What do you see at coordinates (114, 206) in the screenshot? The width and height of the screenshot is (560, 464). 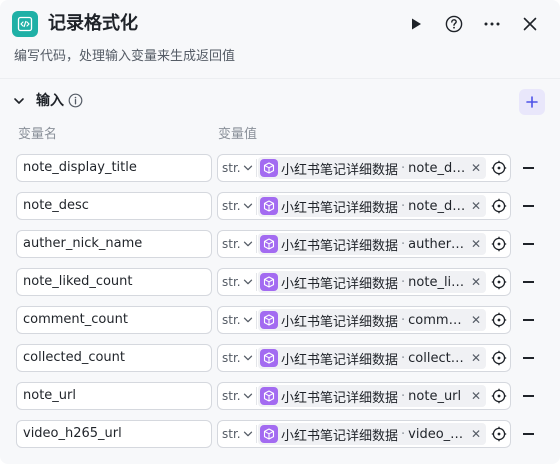 I see `variable-name-input: note_desc` at bounding box center [114, 206].